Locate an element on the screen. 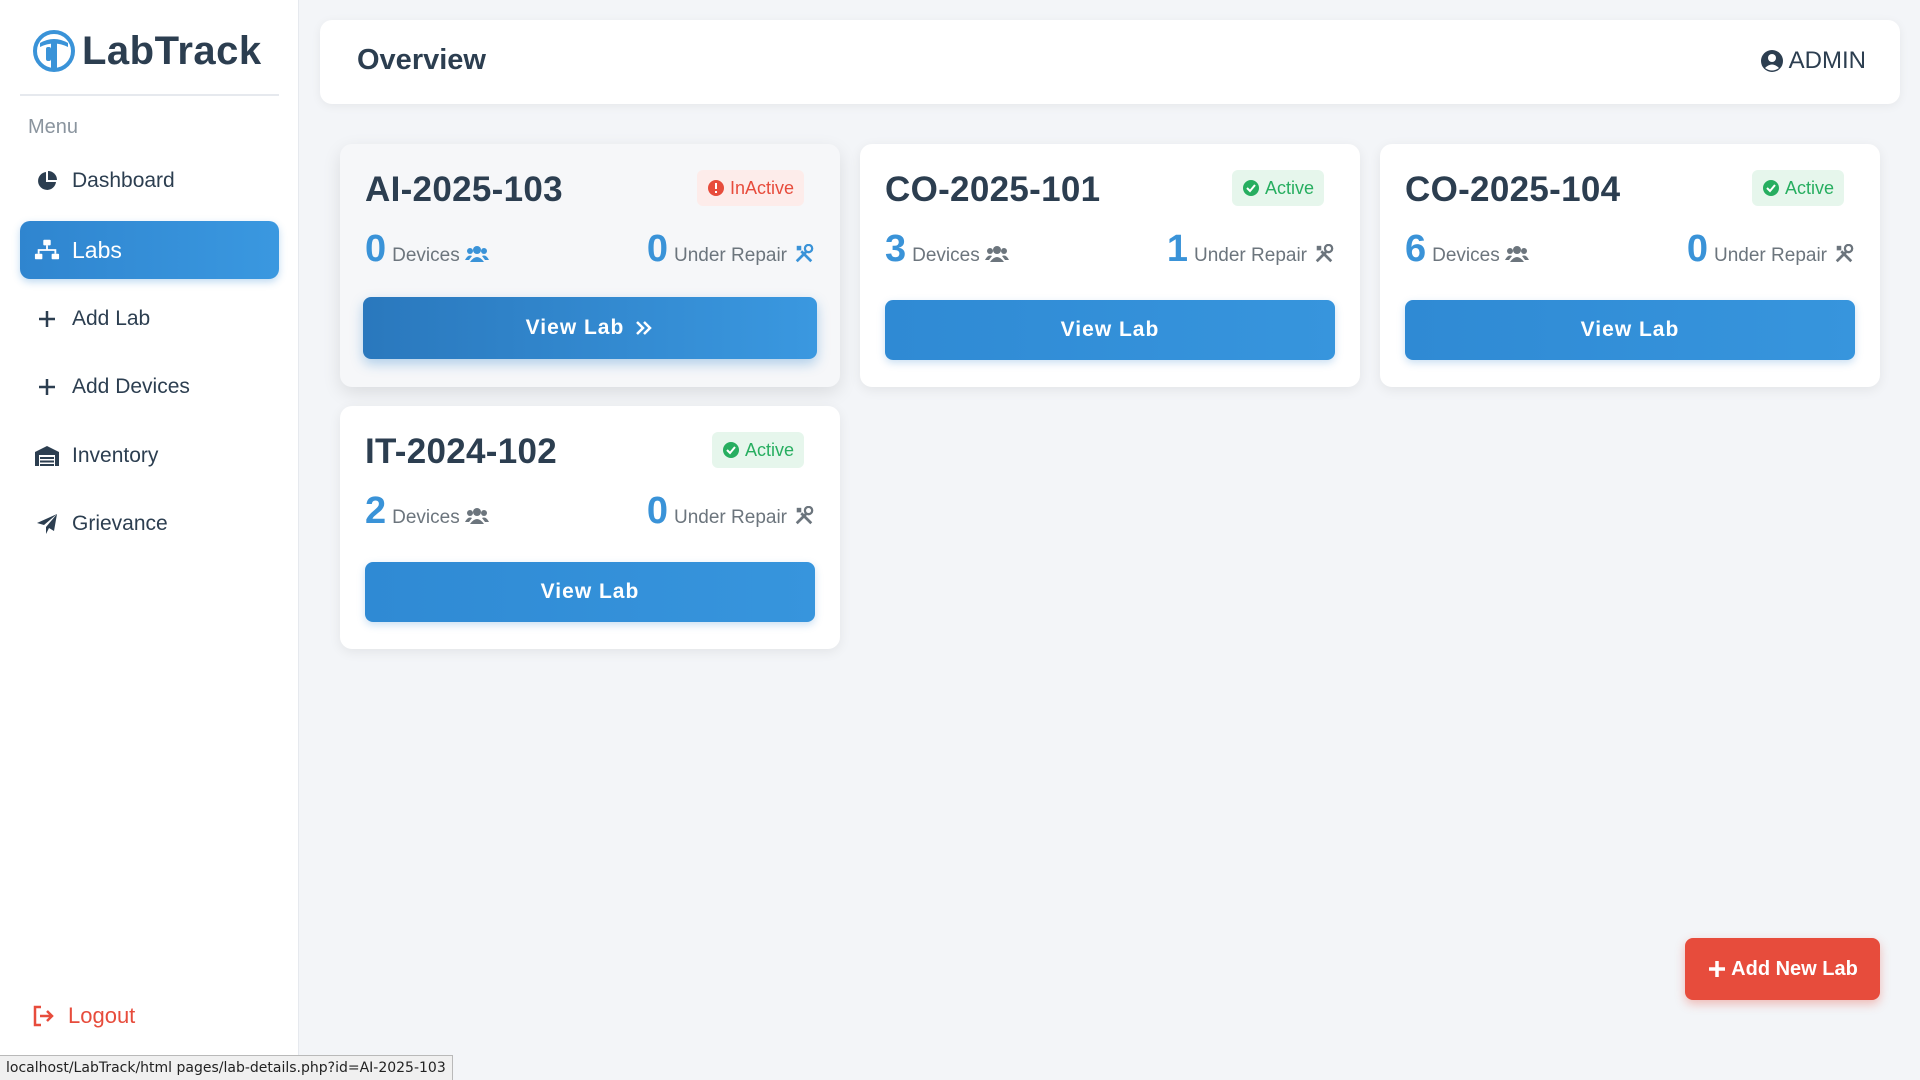 The height and width of the screenshot is (1080, 1920). devices-count: 2 is located at coordinates (376, 511).